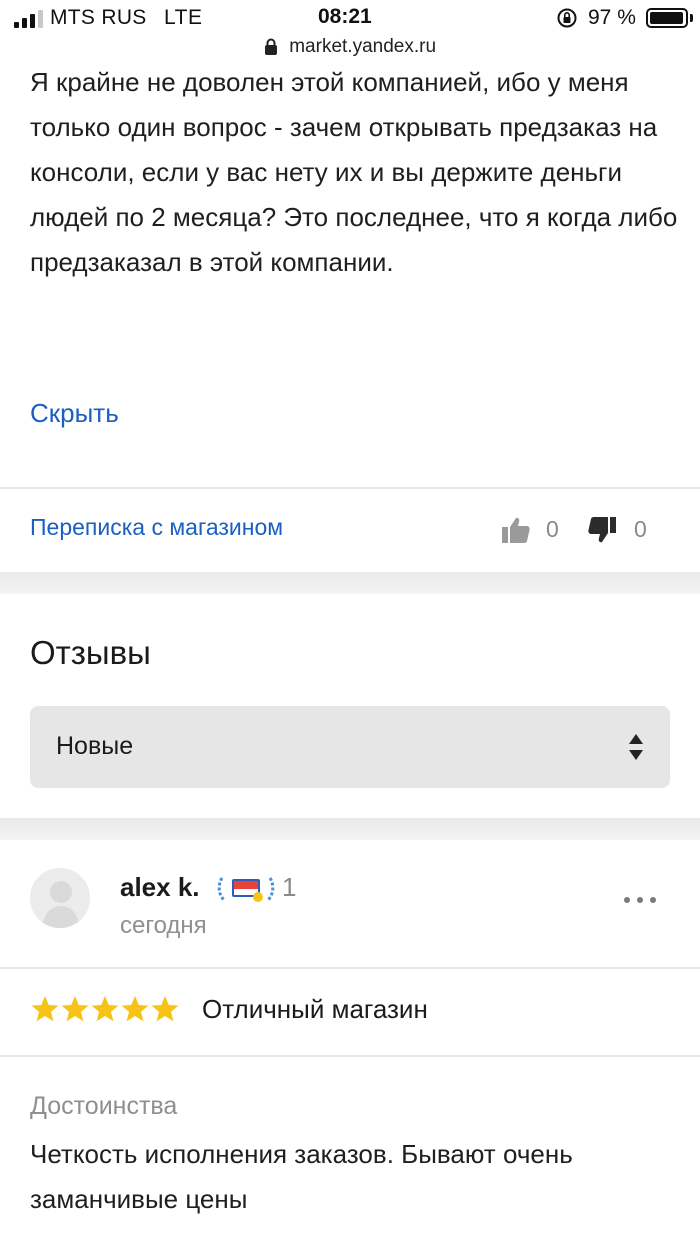 The height and width of the screenshot is (1246, 700). I want to click on battery-icon, so click(667, 18).